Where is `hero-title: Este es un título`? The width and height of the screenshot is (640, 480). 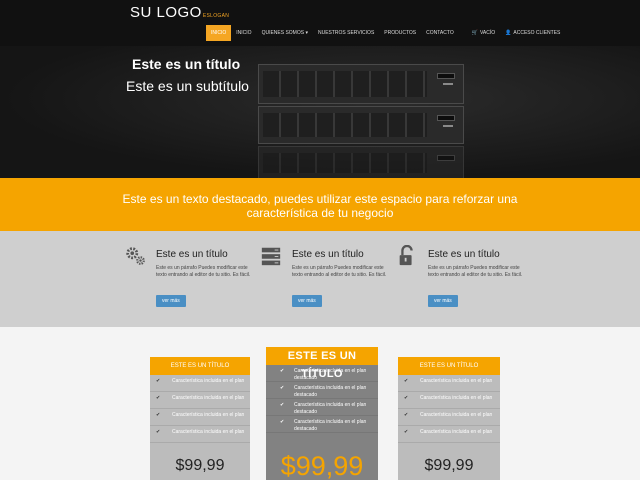
hero-title: Este es un título is located at coordinates (186, 64).